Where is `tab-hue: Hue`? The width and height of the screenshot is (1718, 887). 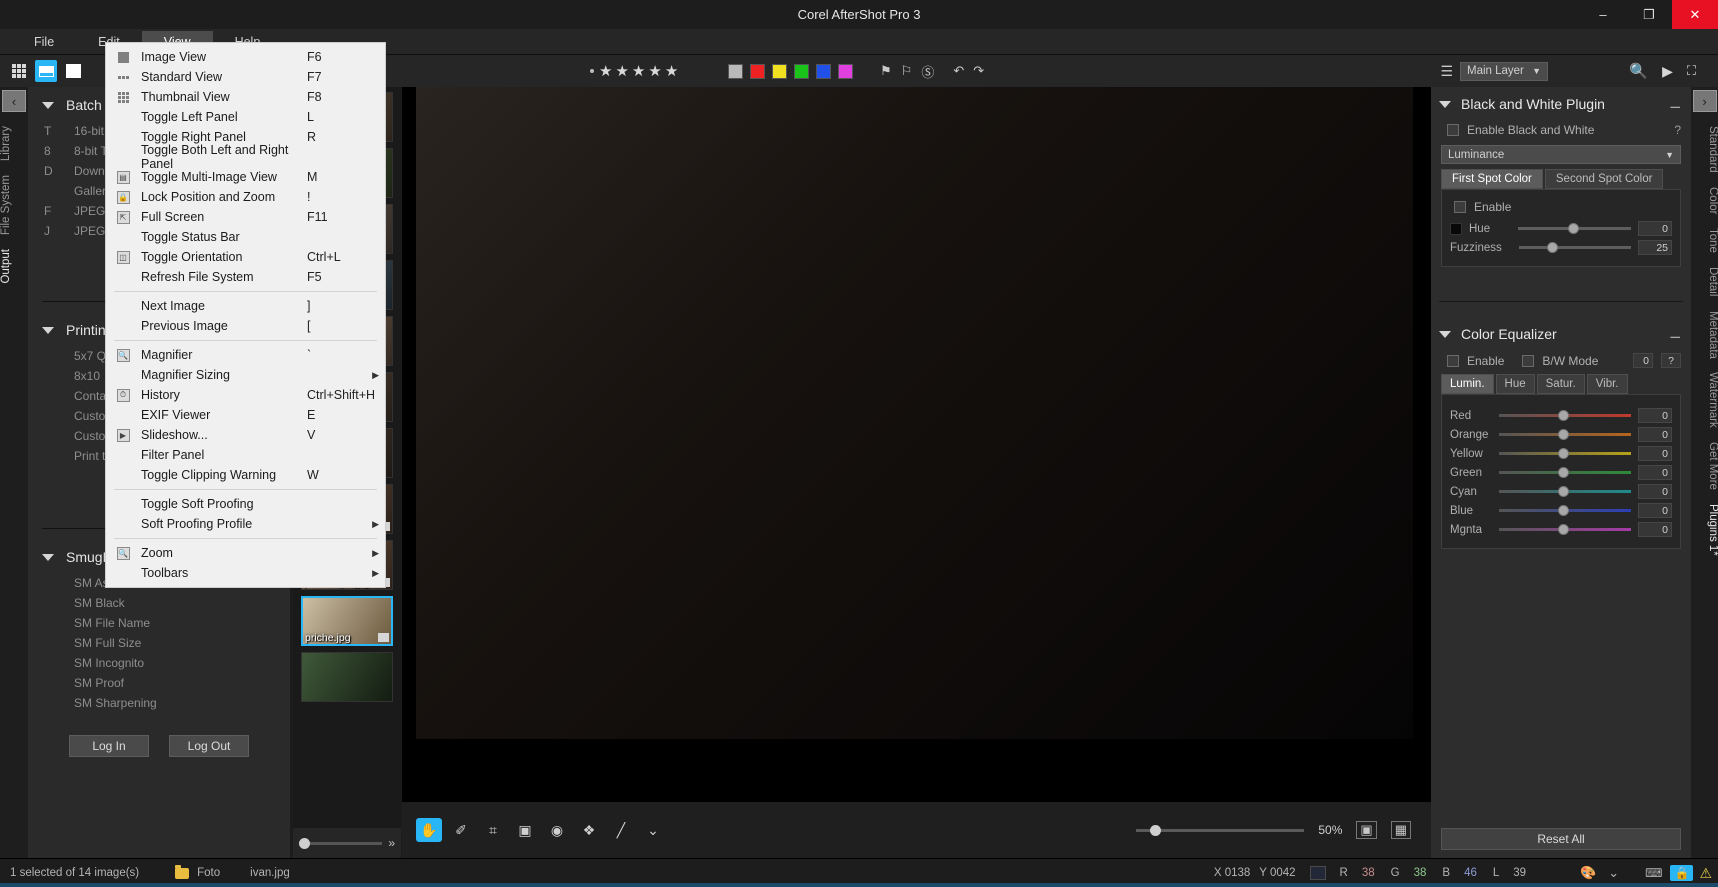
tab-hue: Hue is located at coordinates (1515, 384).